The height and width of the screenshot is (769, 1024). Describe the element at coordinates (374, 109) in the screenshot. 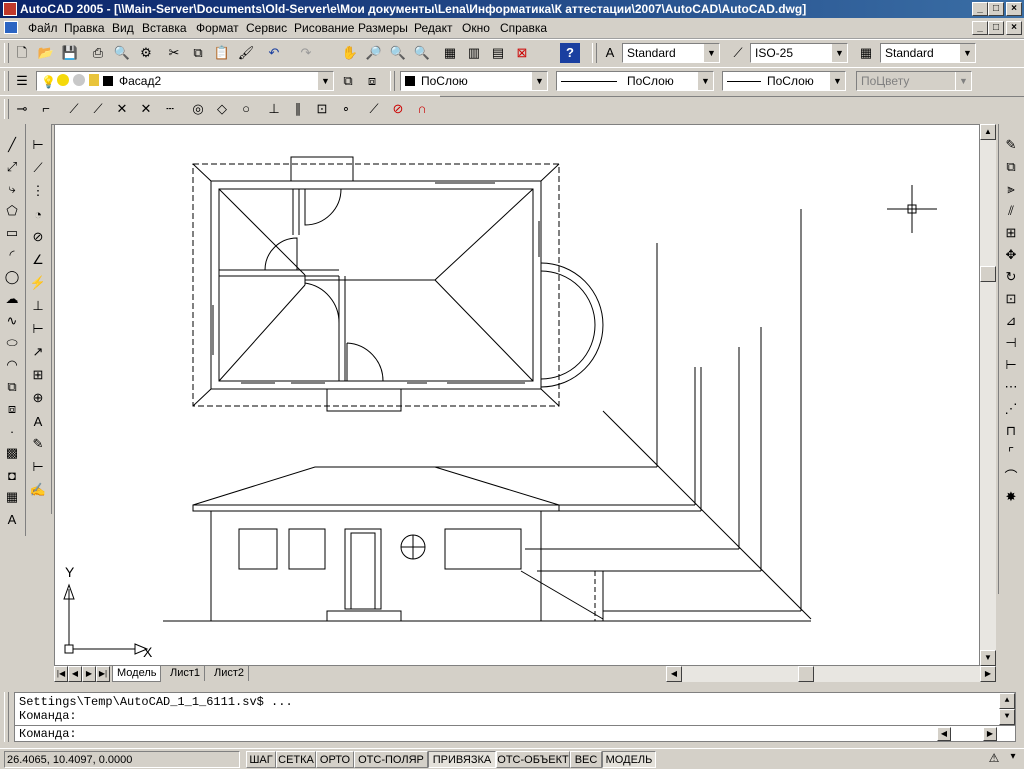

I see `snap-nearest-icon: ⟋` at that location.